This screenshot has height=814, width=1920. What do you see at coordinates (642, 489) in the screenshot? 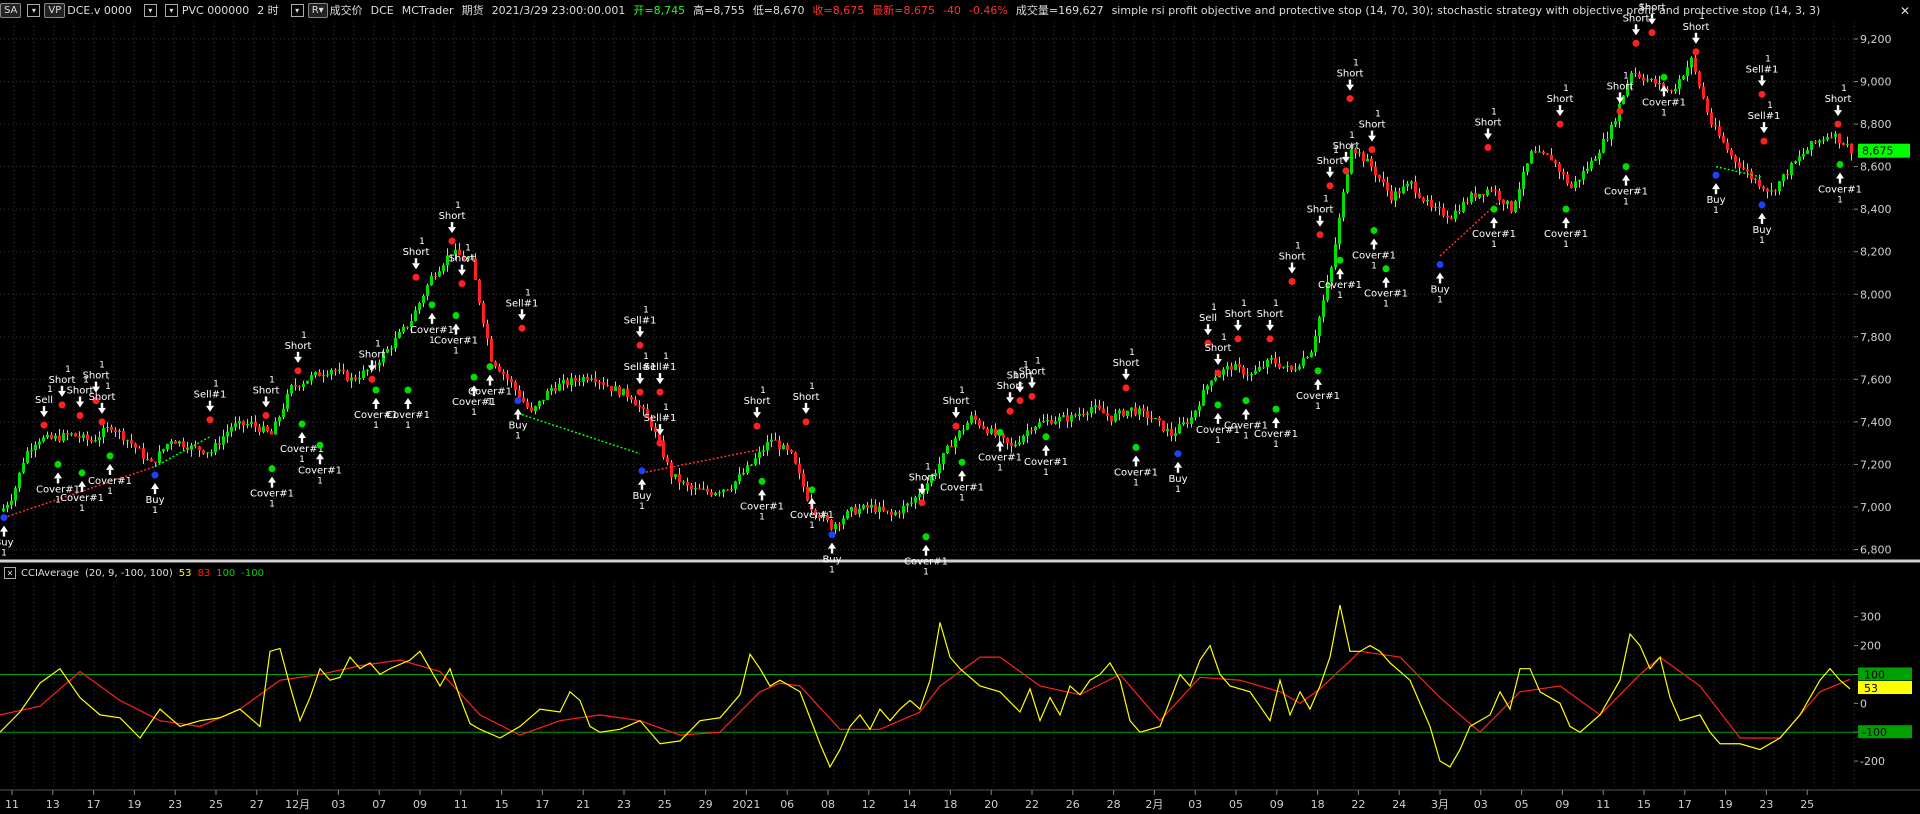
I see `signal-marker: Buy1` at bounding box center [642, 489].